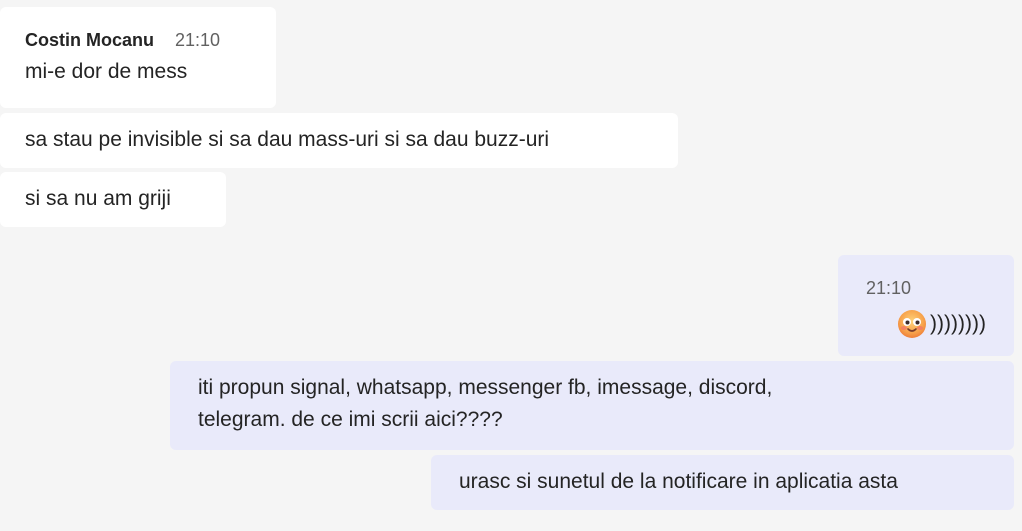  What do you see at coordinates (926, 305) in the screenshot?
I see `outgoing-message-1: 21:10 ))))))))` at bounding box center [926, 305].